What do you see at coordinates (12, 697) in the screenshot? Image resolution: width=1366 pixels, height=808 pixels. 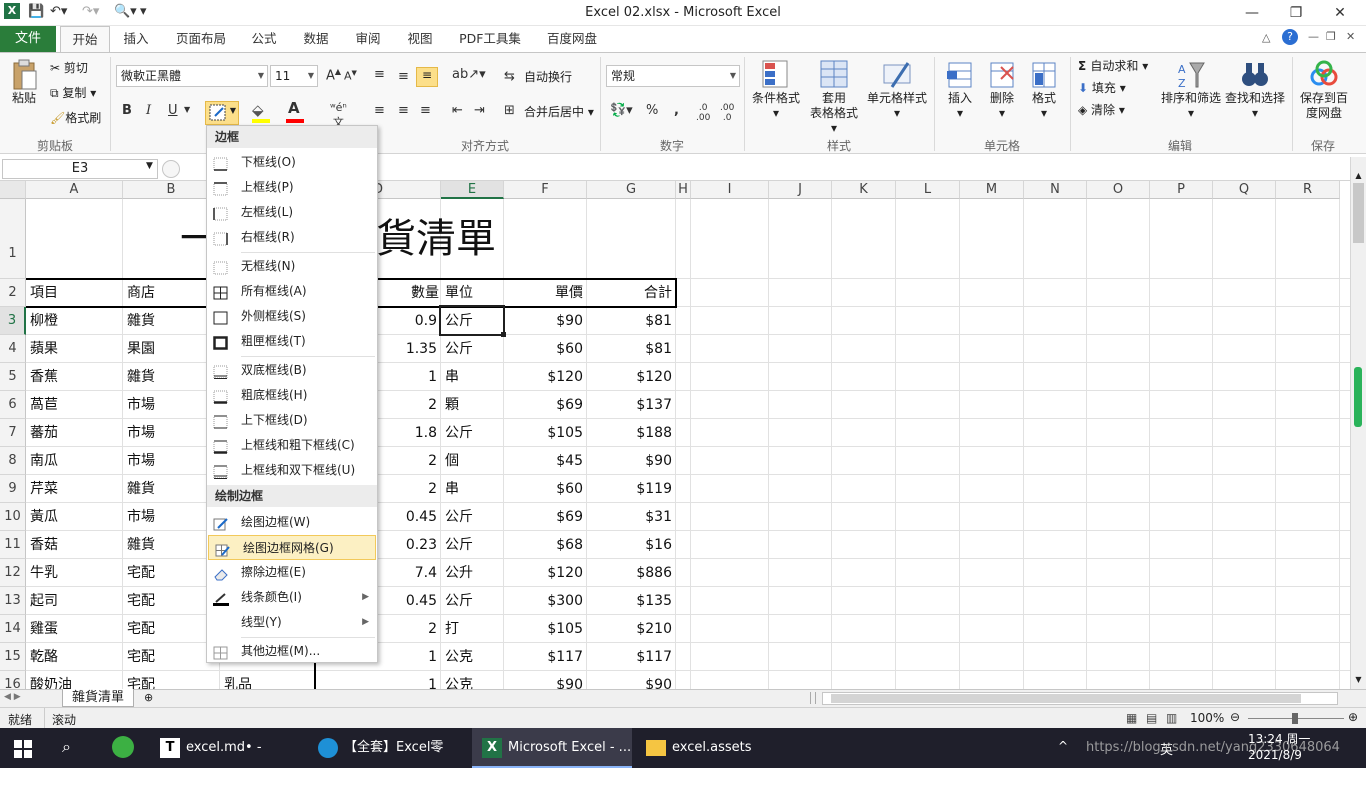 I see `sheet-nav-icon: ◀ ▶` at bounding box center [12, 697].